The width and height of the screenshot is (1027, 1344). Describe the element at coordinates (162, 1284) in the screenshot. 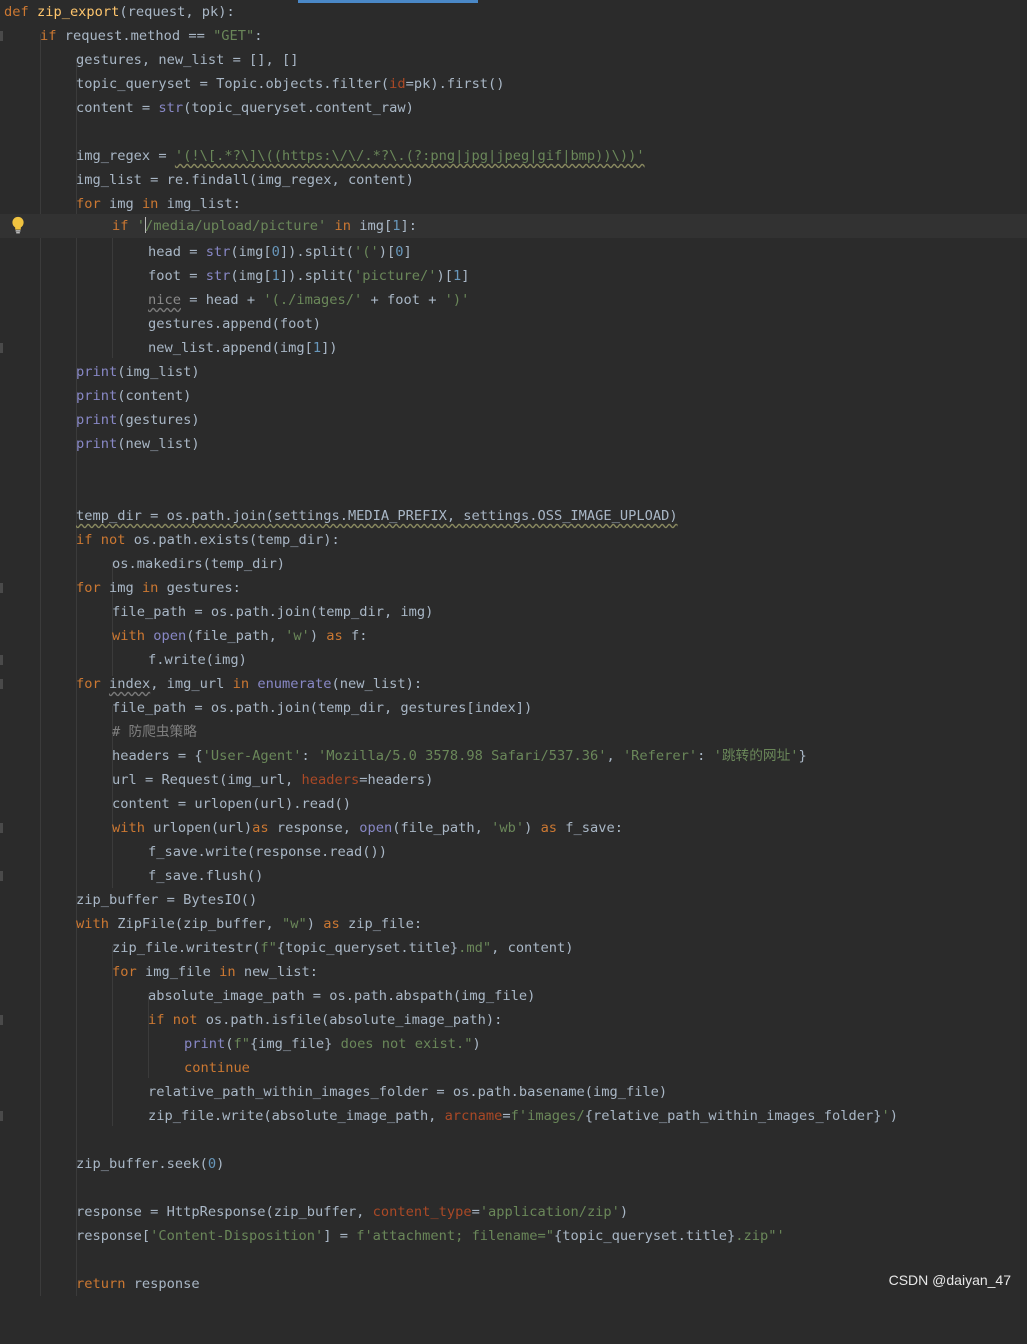

I see `code-text: response` at that location.